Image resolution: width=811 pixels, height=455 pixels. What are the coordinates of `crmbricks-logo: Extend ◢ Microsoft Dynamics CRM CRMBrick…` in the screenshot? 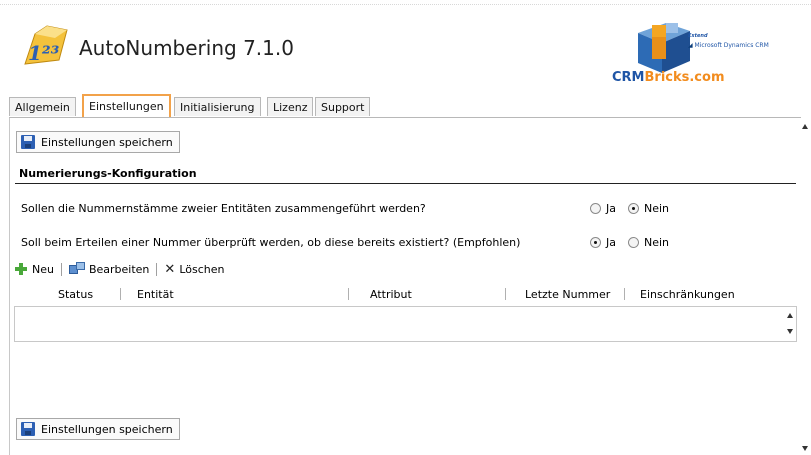 It's located at (703, 52).